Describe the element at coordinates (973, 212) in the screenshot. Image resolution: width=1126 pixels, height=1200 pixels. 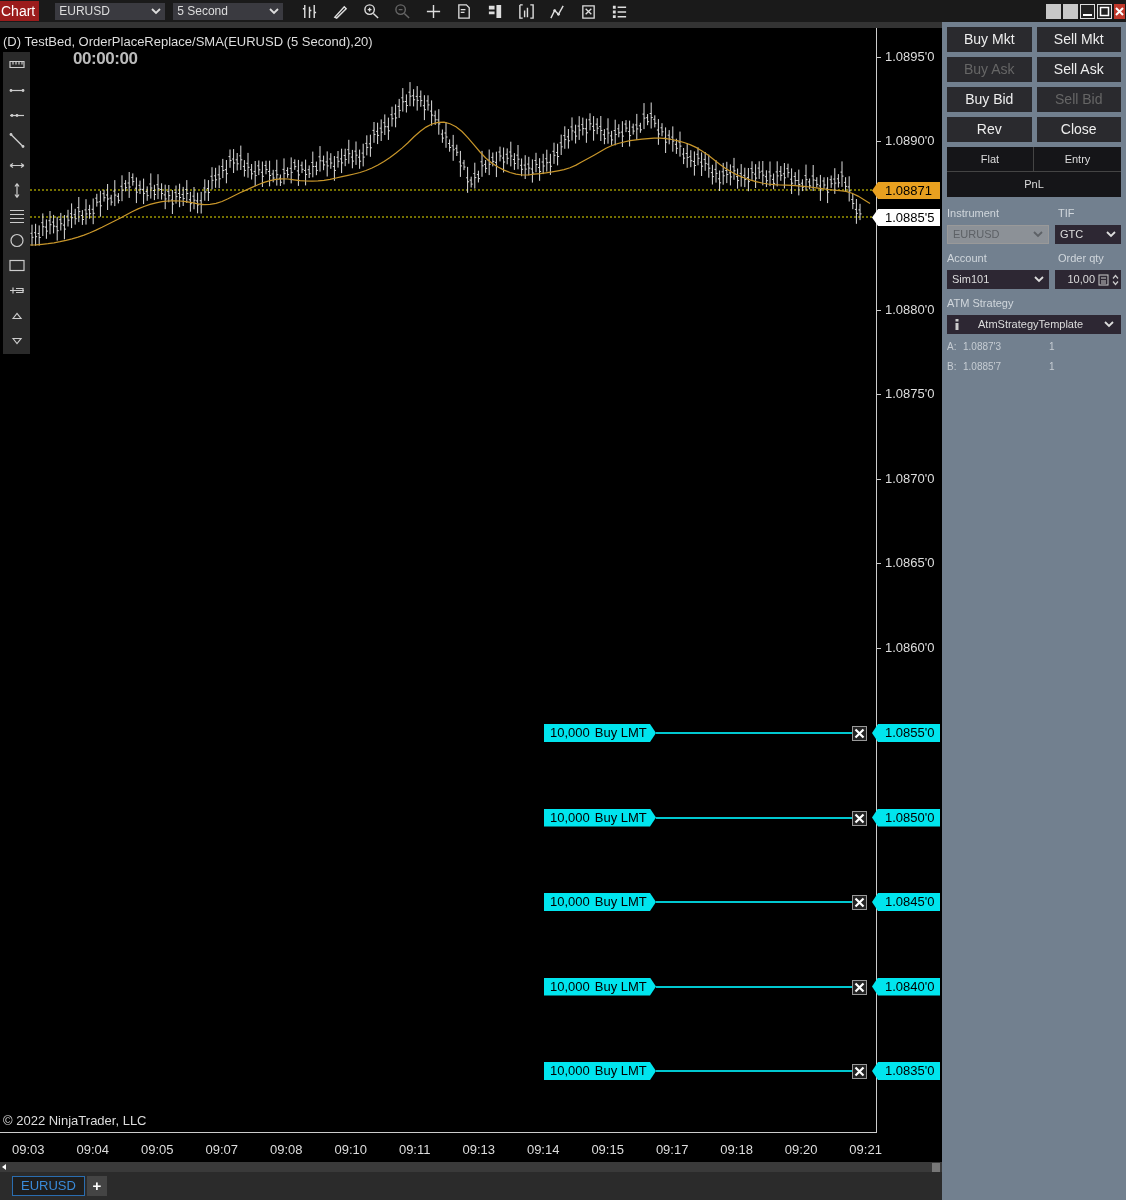
I see `field-label: Instrument` at that location.